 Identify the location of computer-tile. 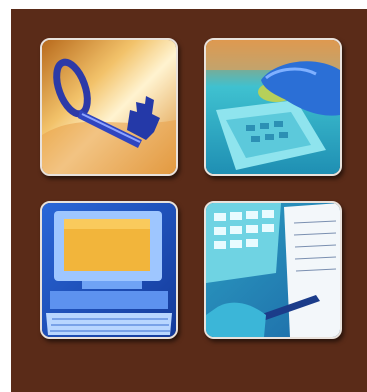
(109, 270).